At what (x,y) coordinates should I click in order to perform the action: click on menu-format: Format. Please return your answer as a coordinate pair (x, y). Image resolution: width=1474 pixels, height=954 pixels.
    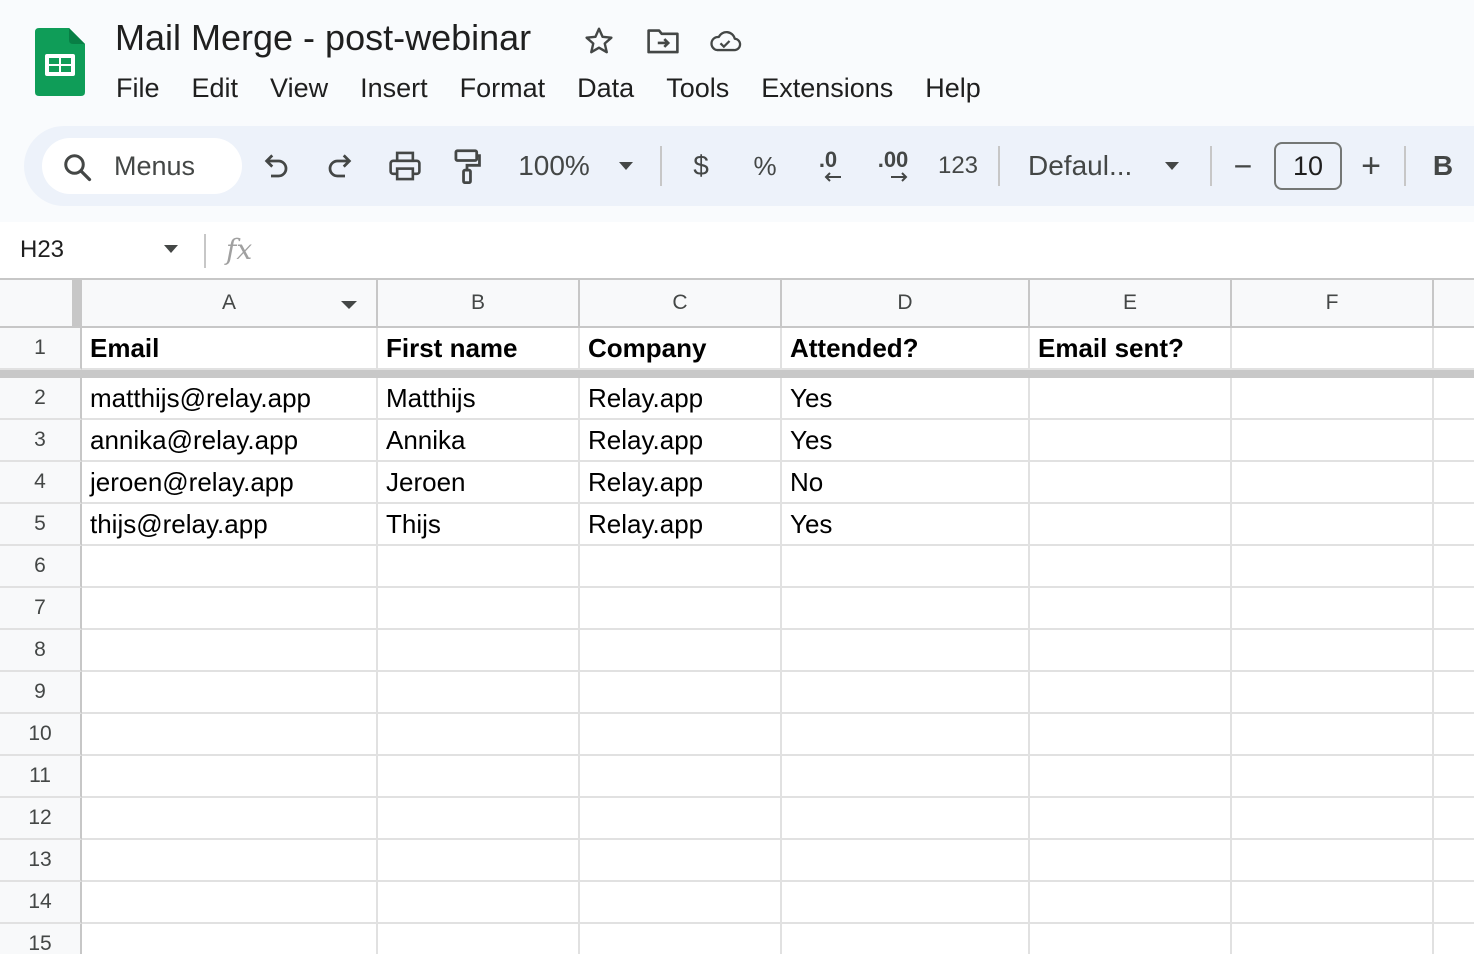
    Looking at the image, I should click on (503, 88).